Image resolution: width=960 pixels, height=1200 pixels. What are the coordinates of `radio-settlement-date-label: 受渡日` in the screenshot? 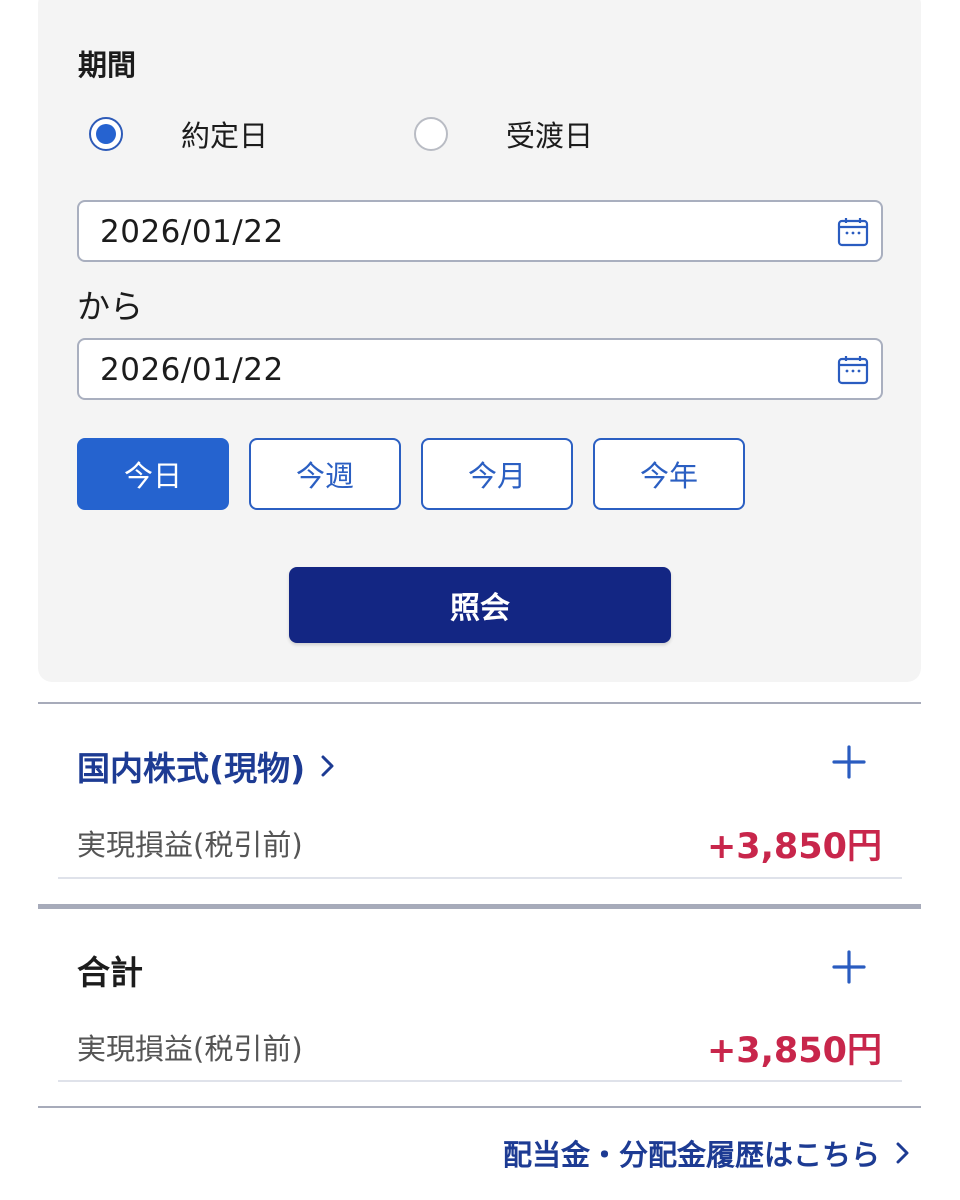 It's located at (550, 136).